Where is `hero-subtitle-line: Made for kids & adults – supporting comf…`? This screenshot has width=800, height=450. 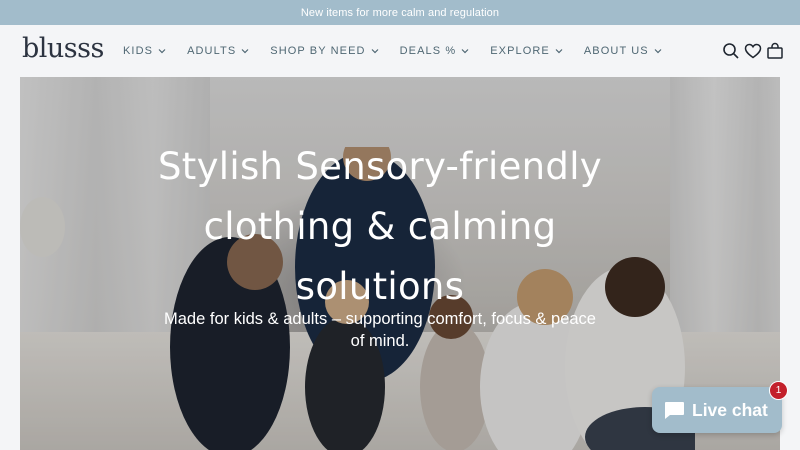
hero-subtitle-line: Made for kids & adults – supporting comf… is located at coordinates (380, 319).